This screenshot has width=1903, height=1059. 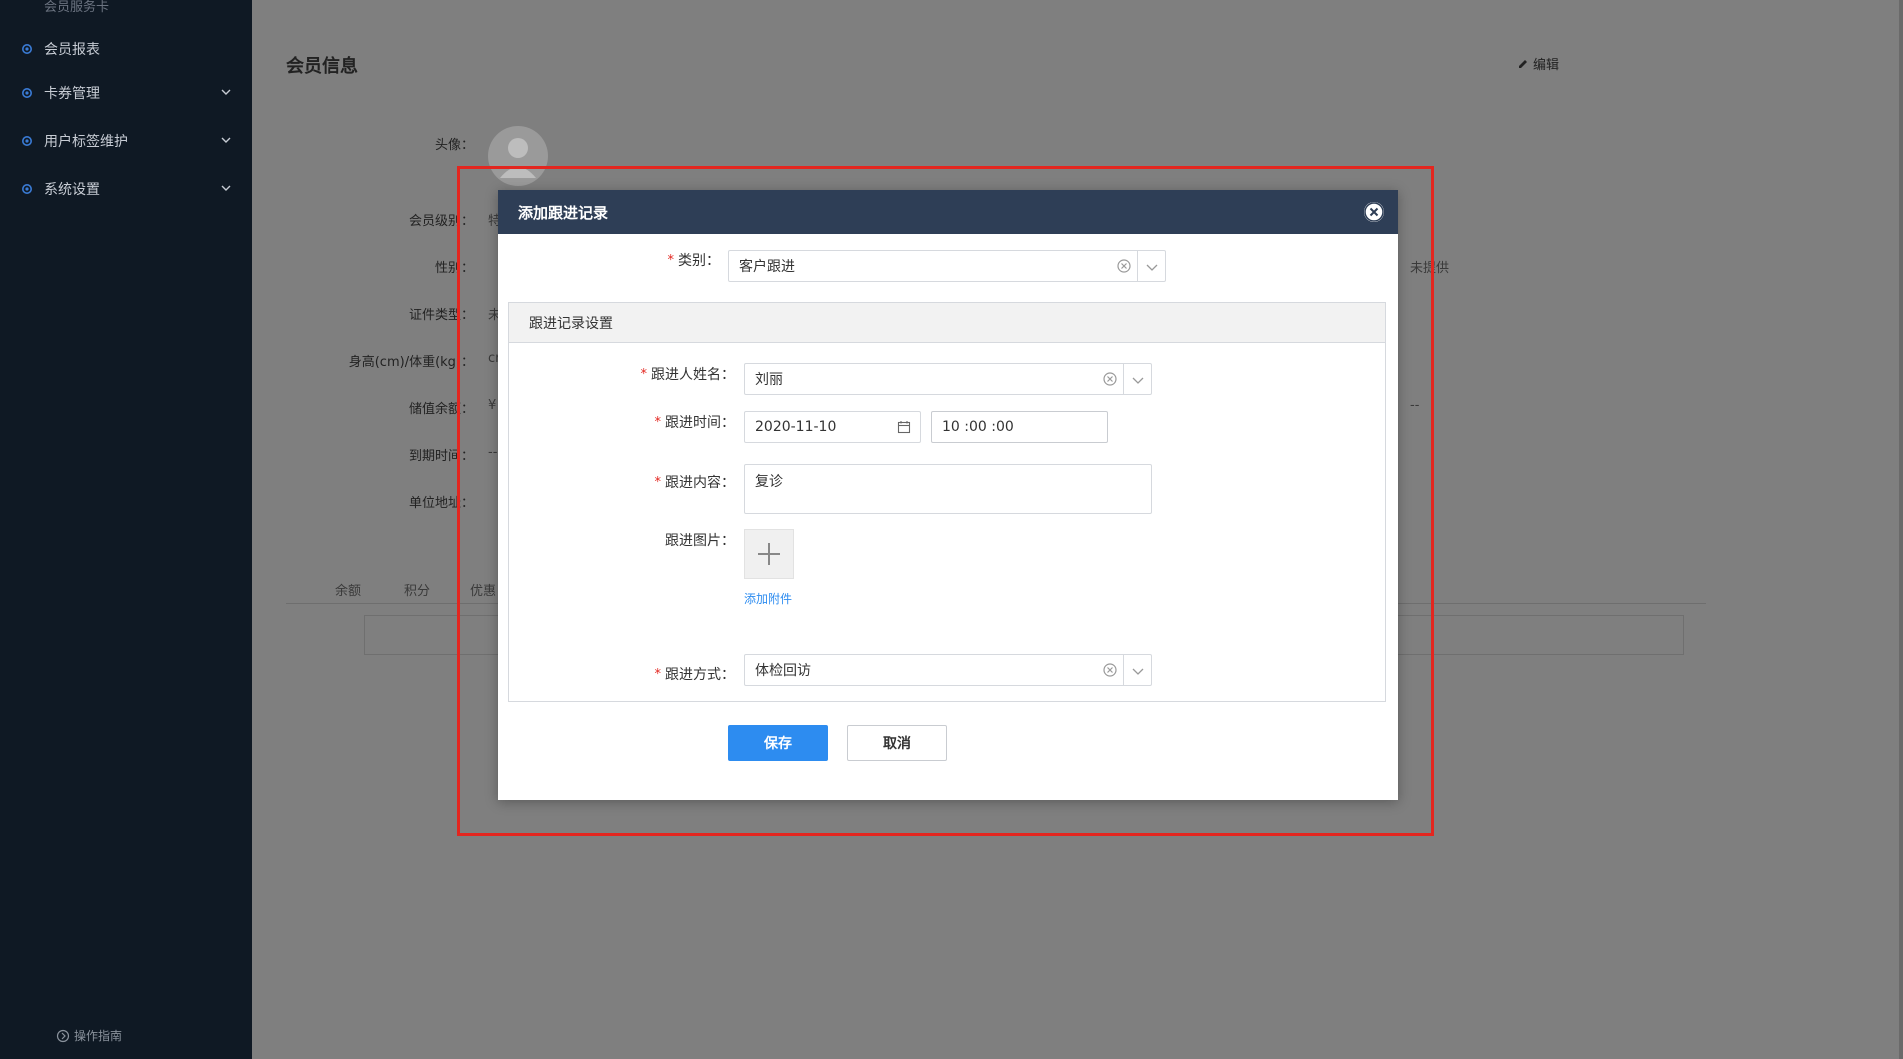 What do you see at coordinates (72, 94) in the screenshot?
I see `sidebar-item-label: 卡券管理` at bounding box center [72, 94].